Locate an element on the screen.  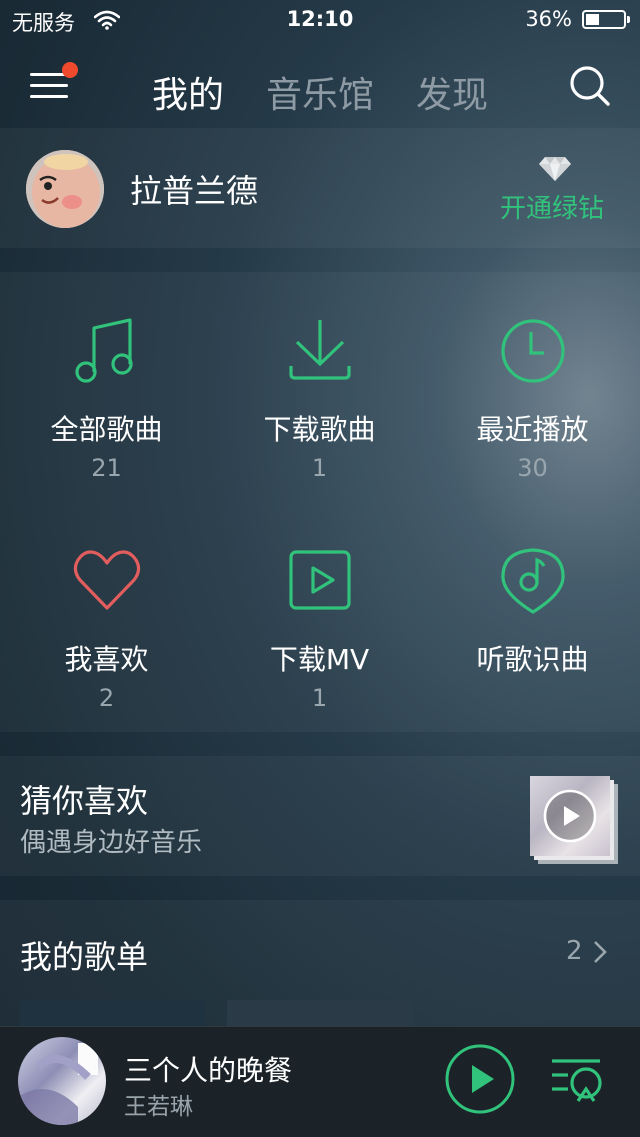
grid-label: 下载MV is located at coordinates (319, 659).